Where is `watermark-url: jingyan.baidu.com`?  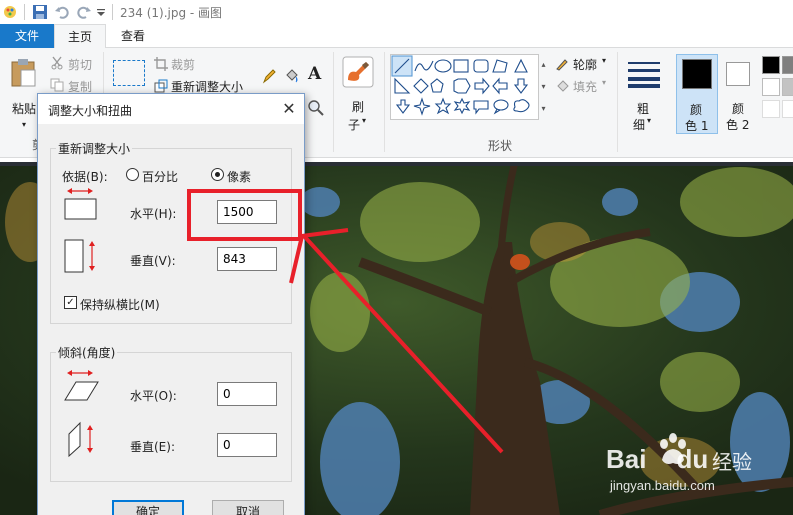
watermark-url: jingyan.baidu.com is located at coordinates (662, 485).